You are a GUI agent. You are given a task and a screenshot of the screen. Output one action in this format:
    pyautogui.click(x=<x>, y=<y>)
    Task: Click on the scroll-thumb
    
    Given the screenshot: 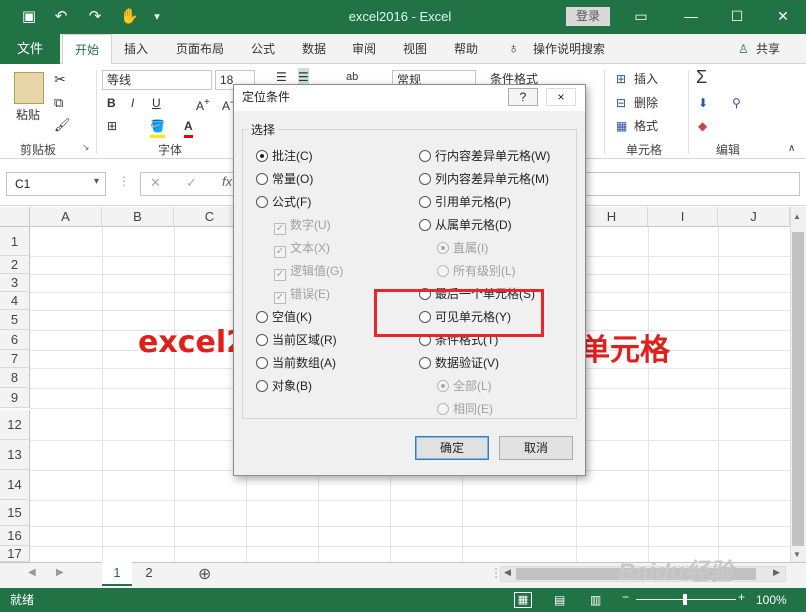 What is the action you would take?
    pyautogui.click(x=798, y=389)
    